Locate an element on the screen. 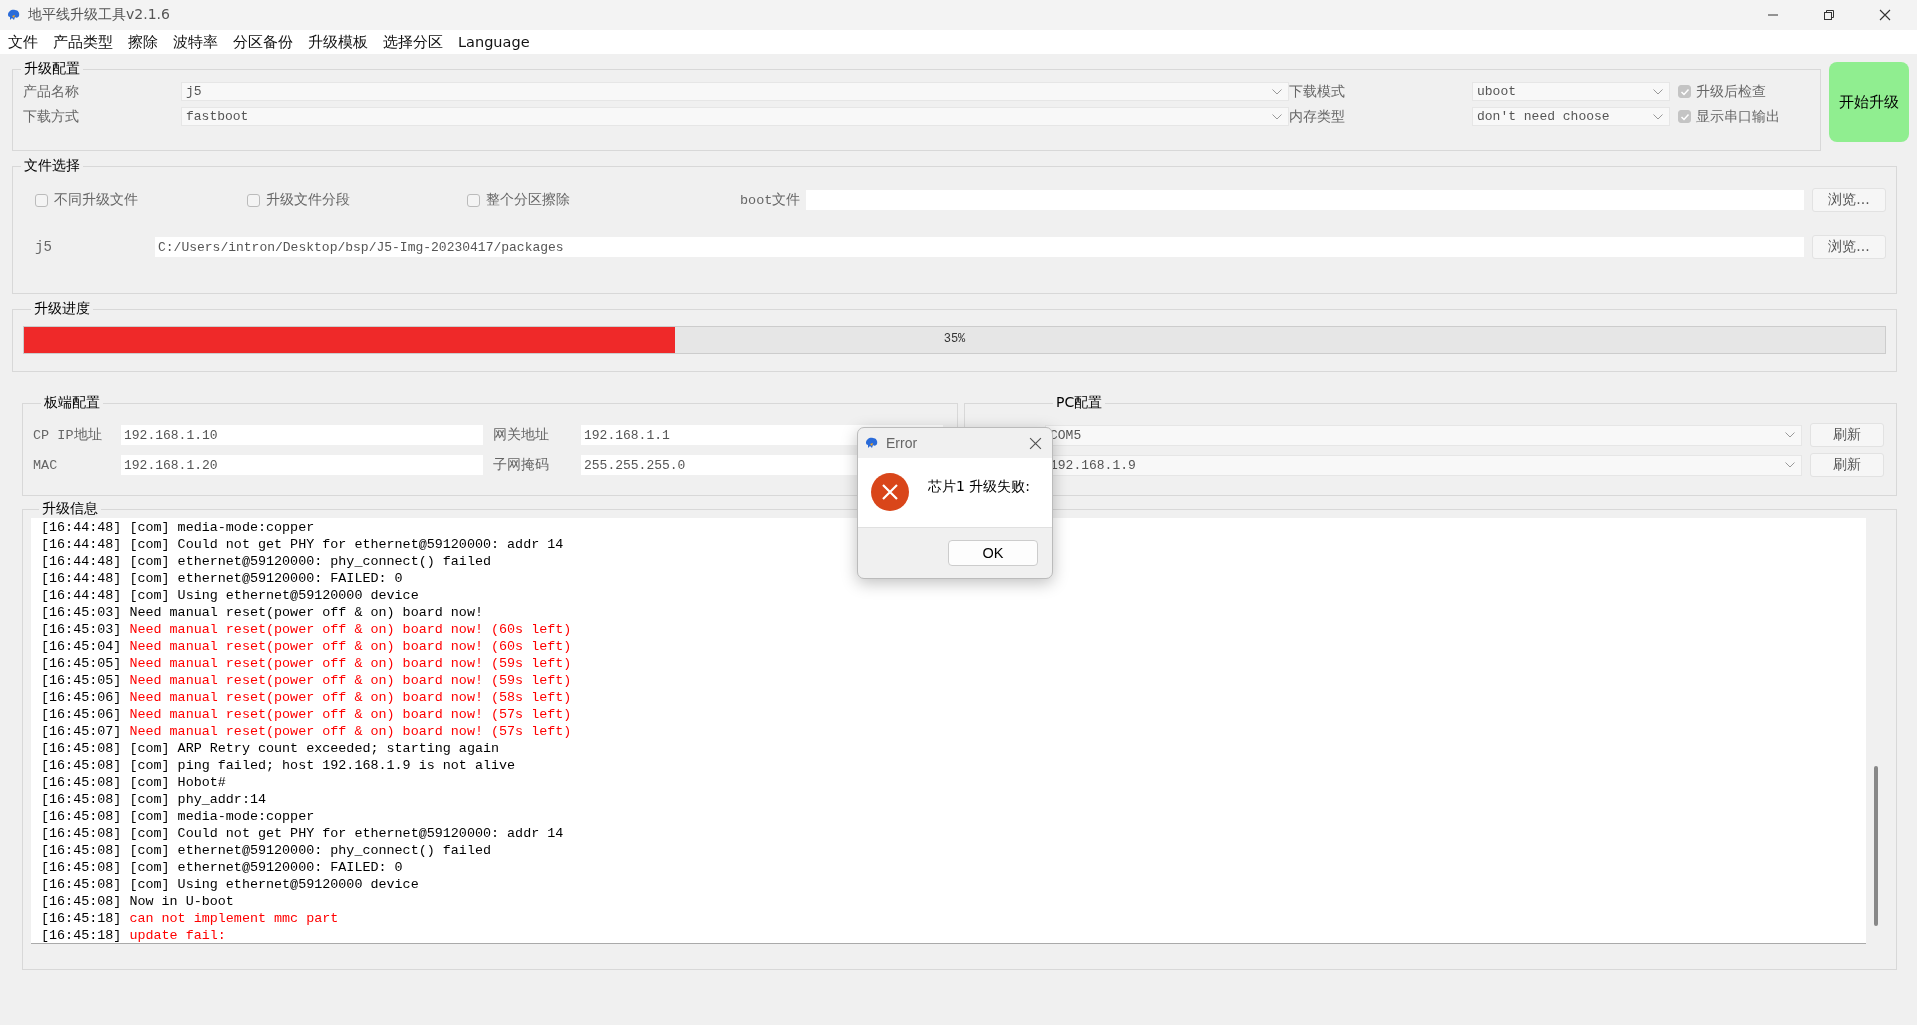  log-line: [16:45:08] [com] phy_addr:14 is located at coordinates (154, 799).